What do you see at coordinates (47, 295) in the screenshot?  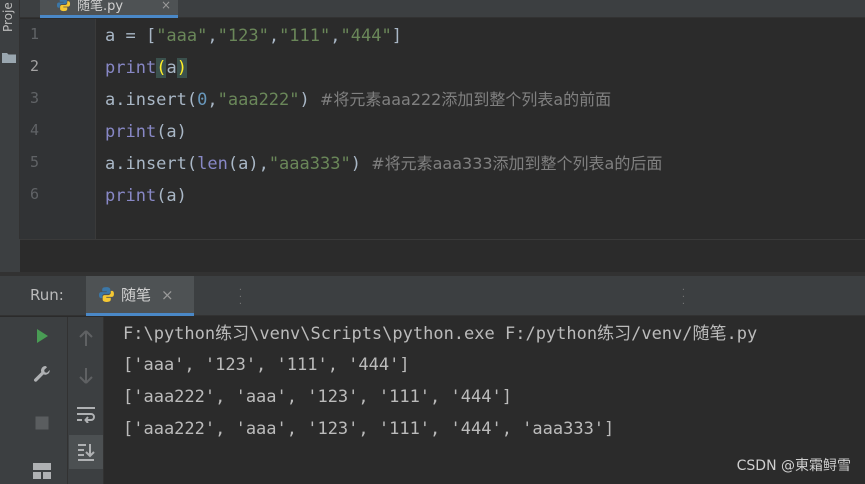 I see `run-panel-title: Run:` at bounding box center [47, 295].